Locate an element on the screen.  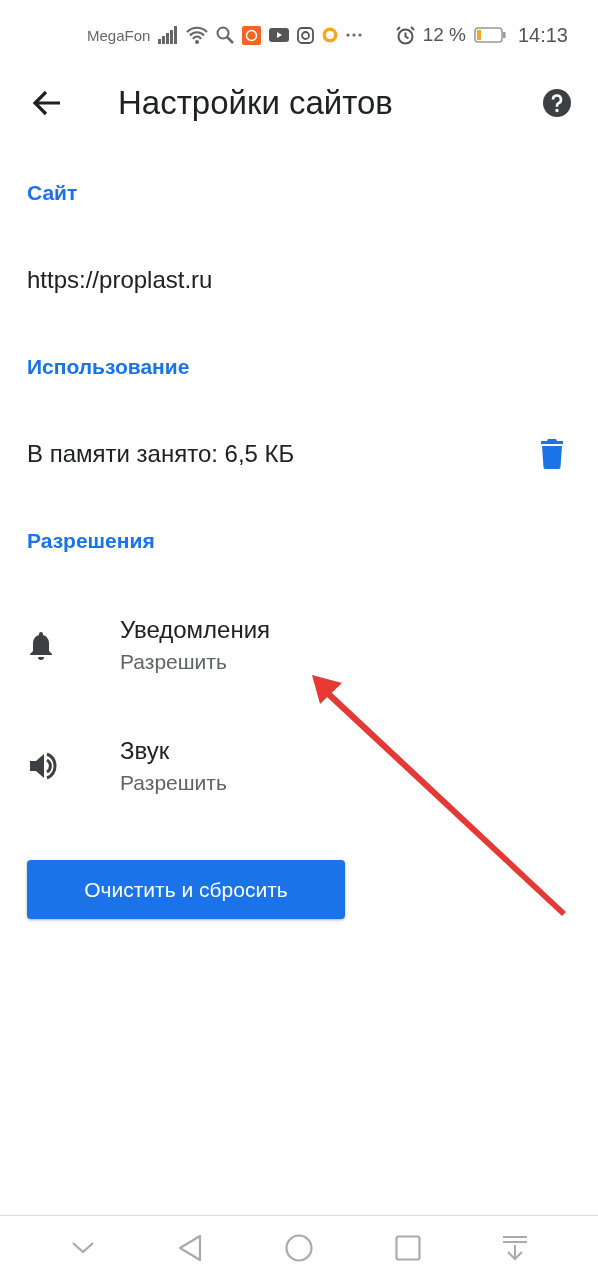
section-header: Сайт is located at coordinates (52, 192).